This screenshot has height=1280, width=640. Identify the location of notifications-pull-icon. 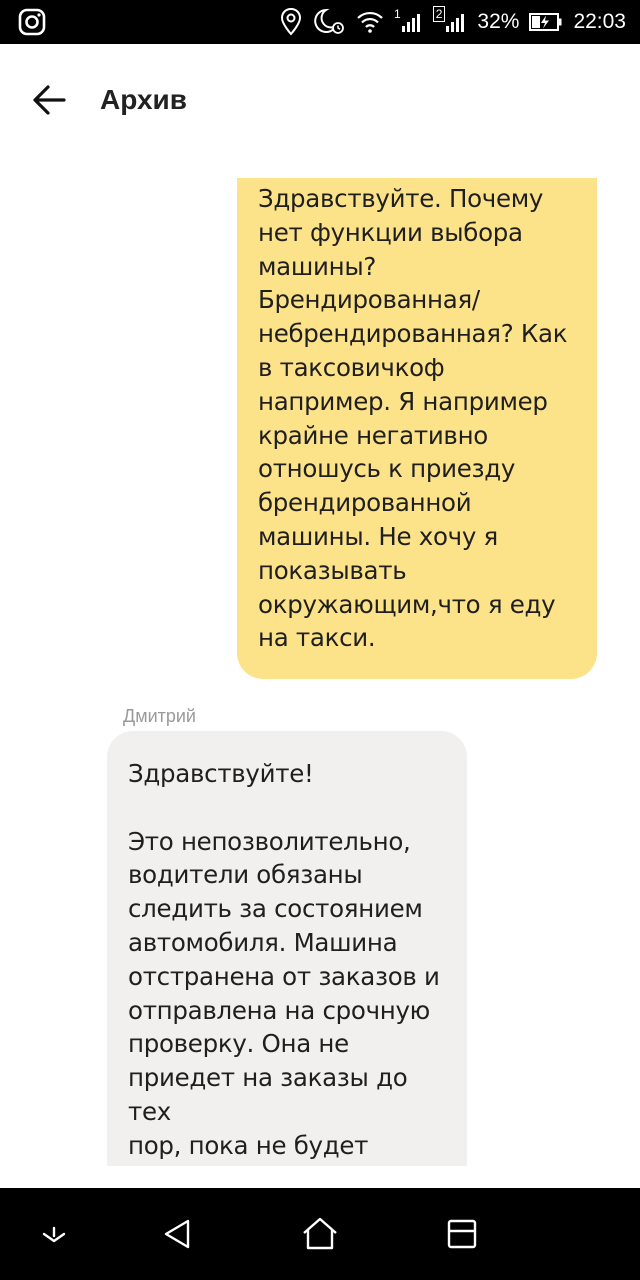
(54, 1234).